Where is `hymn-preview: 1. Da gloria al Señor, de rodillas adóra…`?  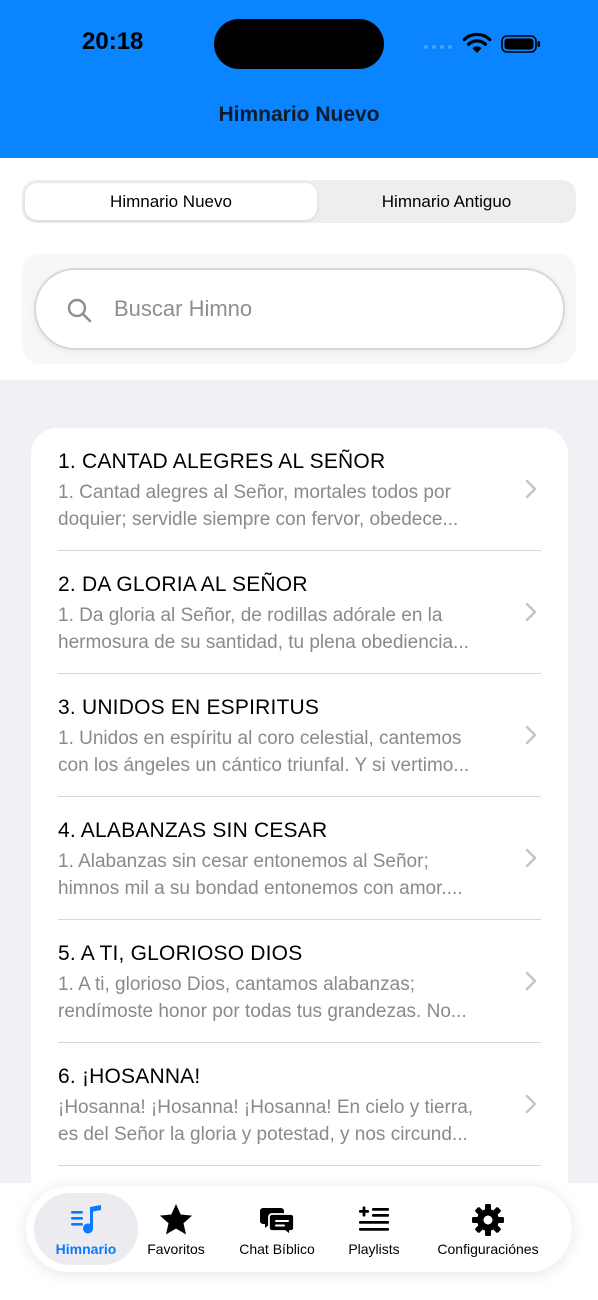 hymn-preview: 1. Da gloria al Señor, de rodillas adóra… is located at coordinates (263, 629).